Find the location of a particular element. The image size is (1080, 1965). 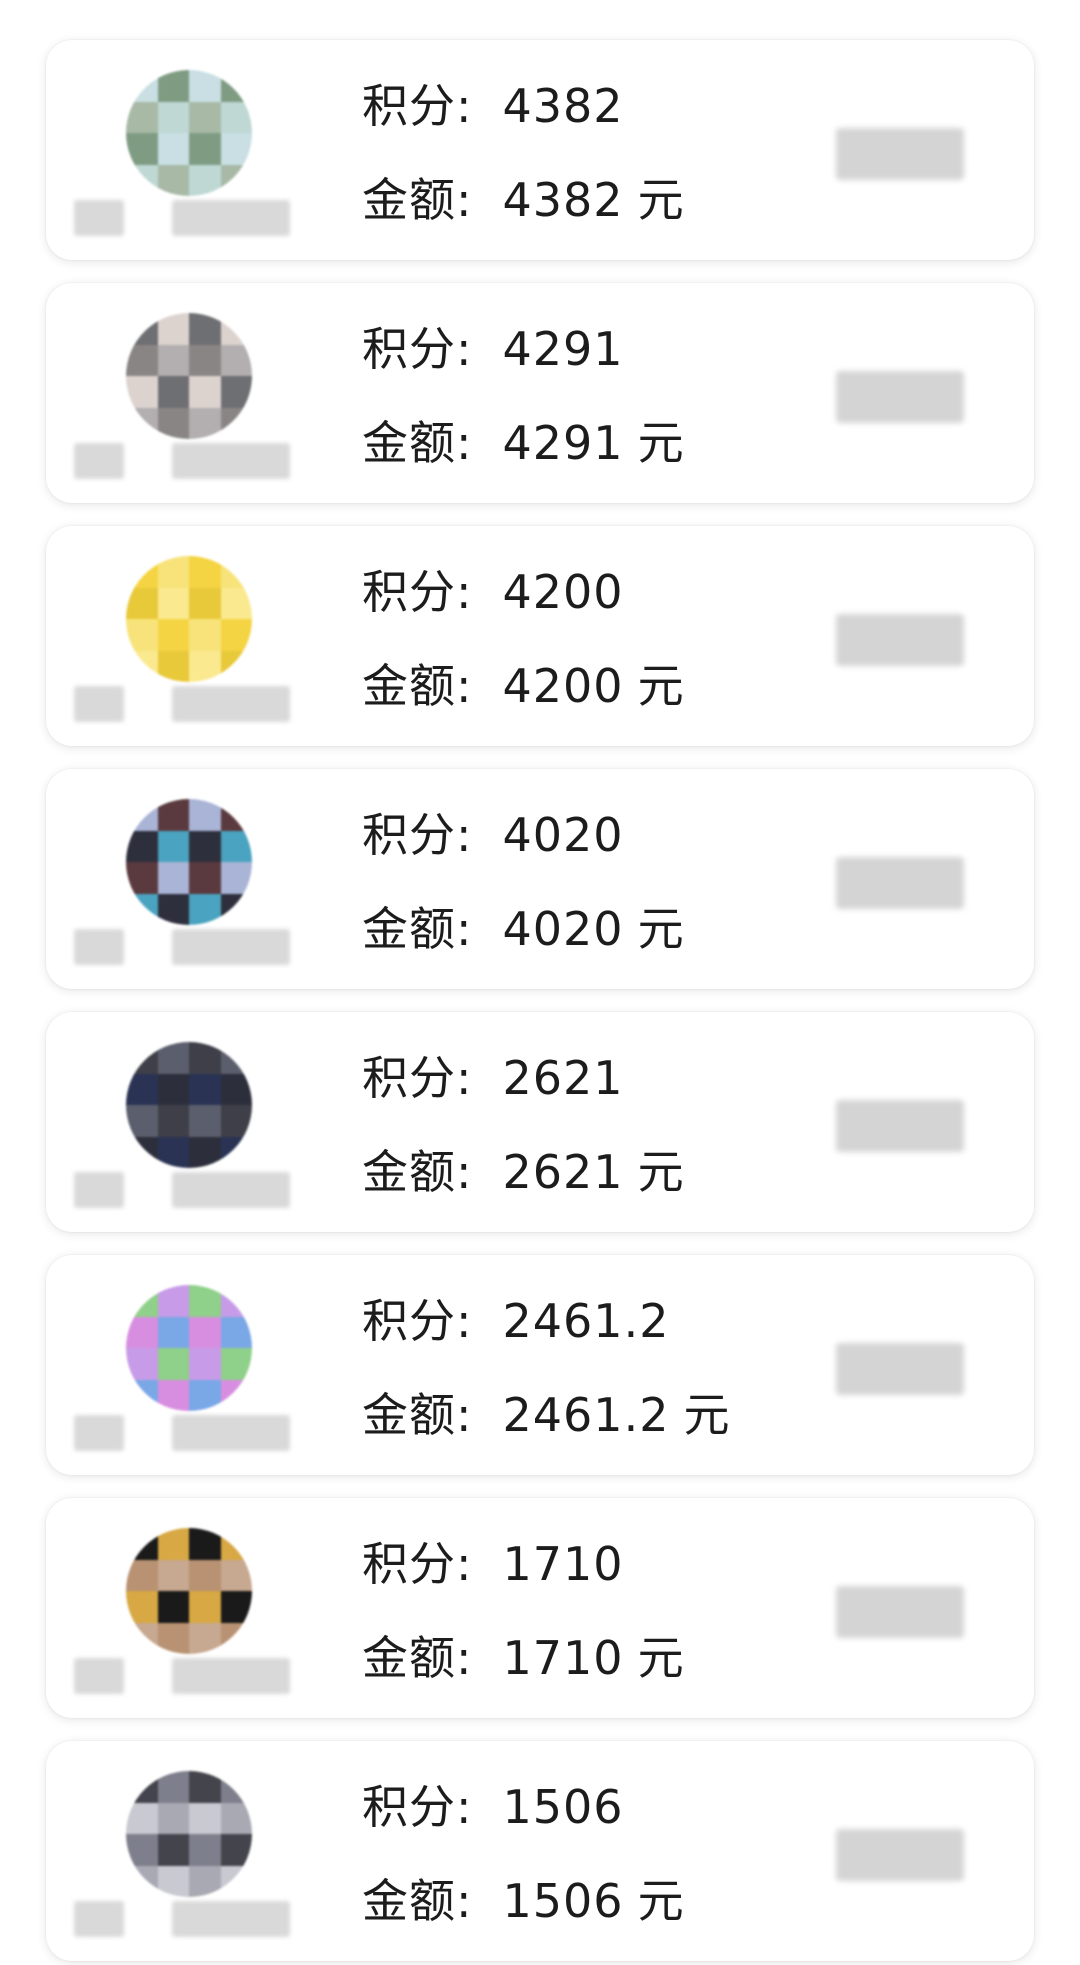

score-row: 积分: 4200 is located at coordinates (493, 589).